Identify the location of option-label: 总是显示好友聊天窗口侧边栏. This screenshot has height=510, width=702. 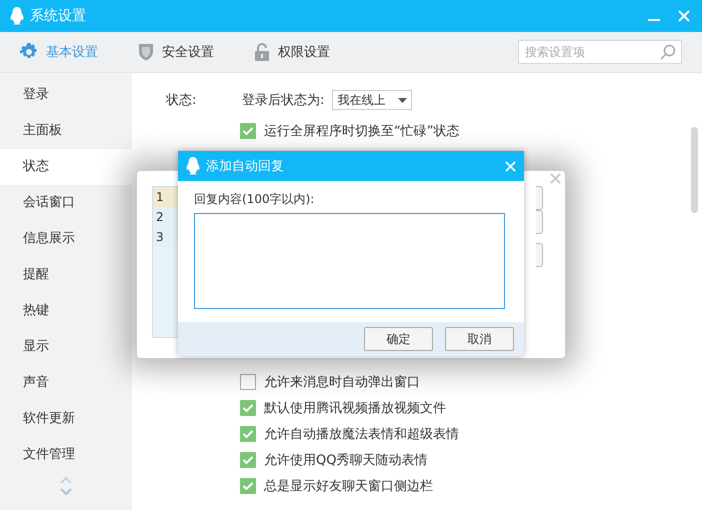
(348, 486).